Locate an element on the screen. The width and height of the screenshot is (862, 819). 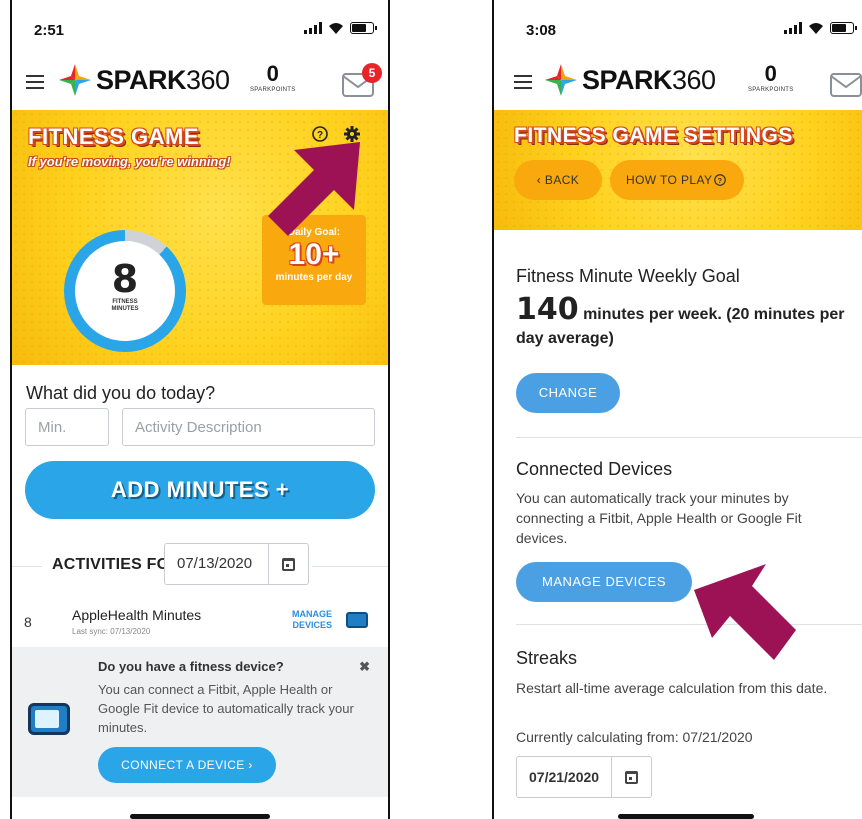
fitness-minutes-value: 8 is located at coordinates (125, 279).